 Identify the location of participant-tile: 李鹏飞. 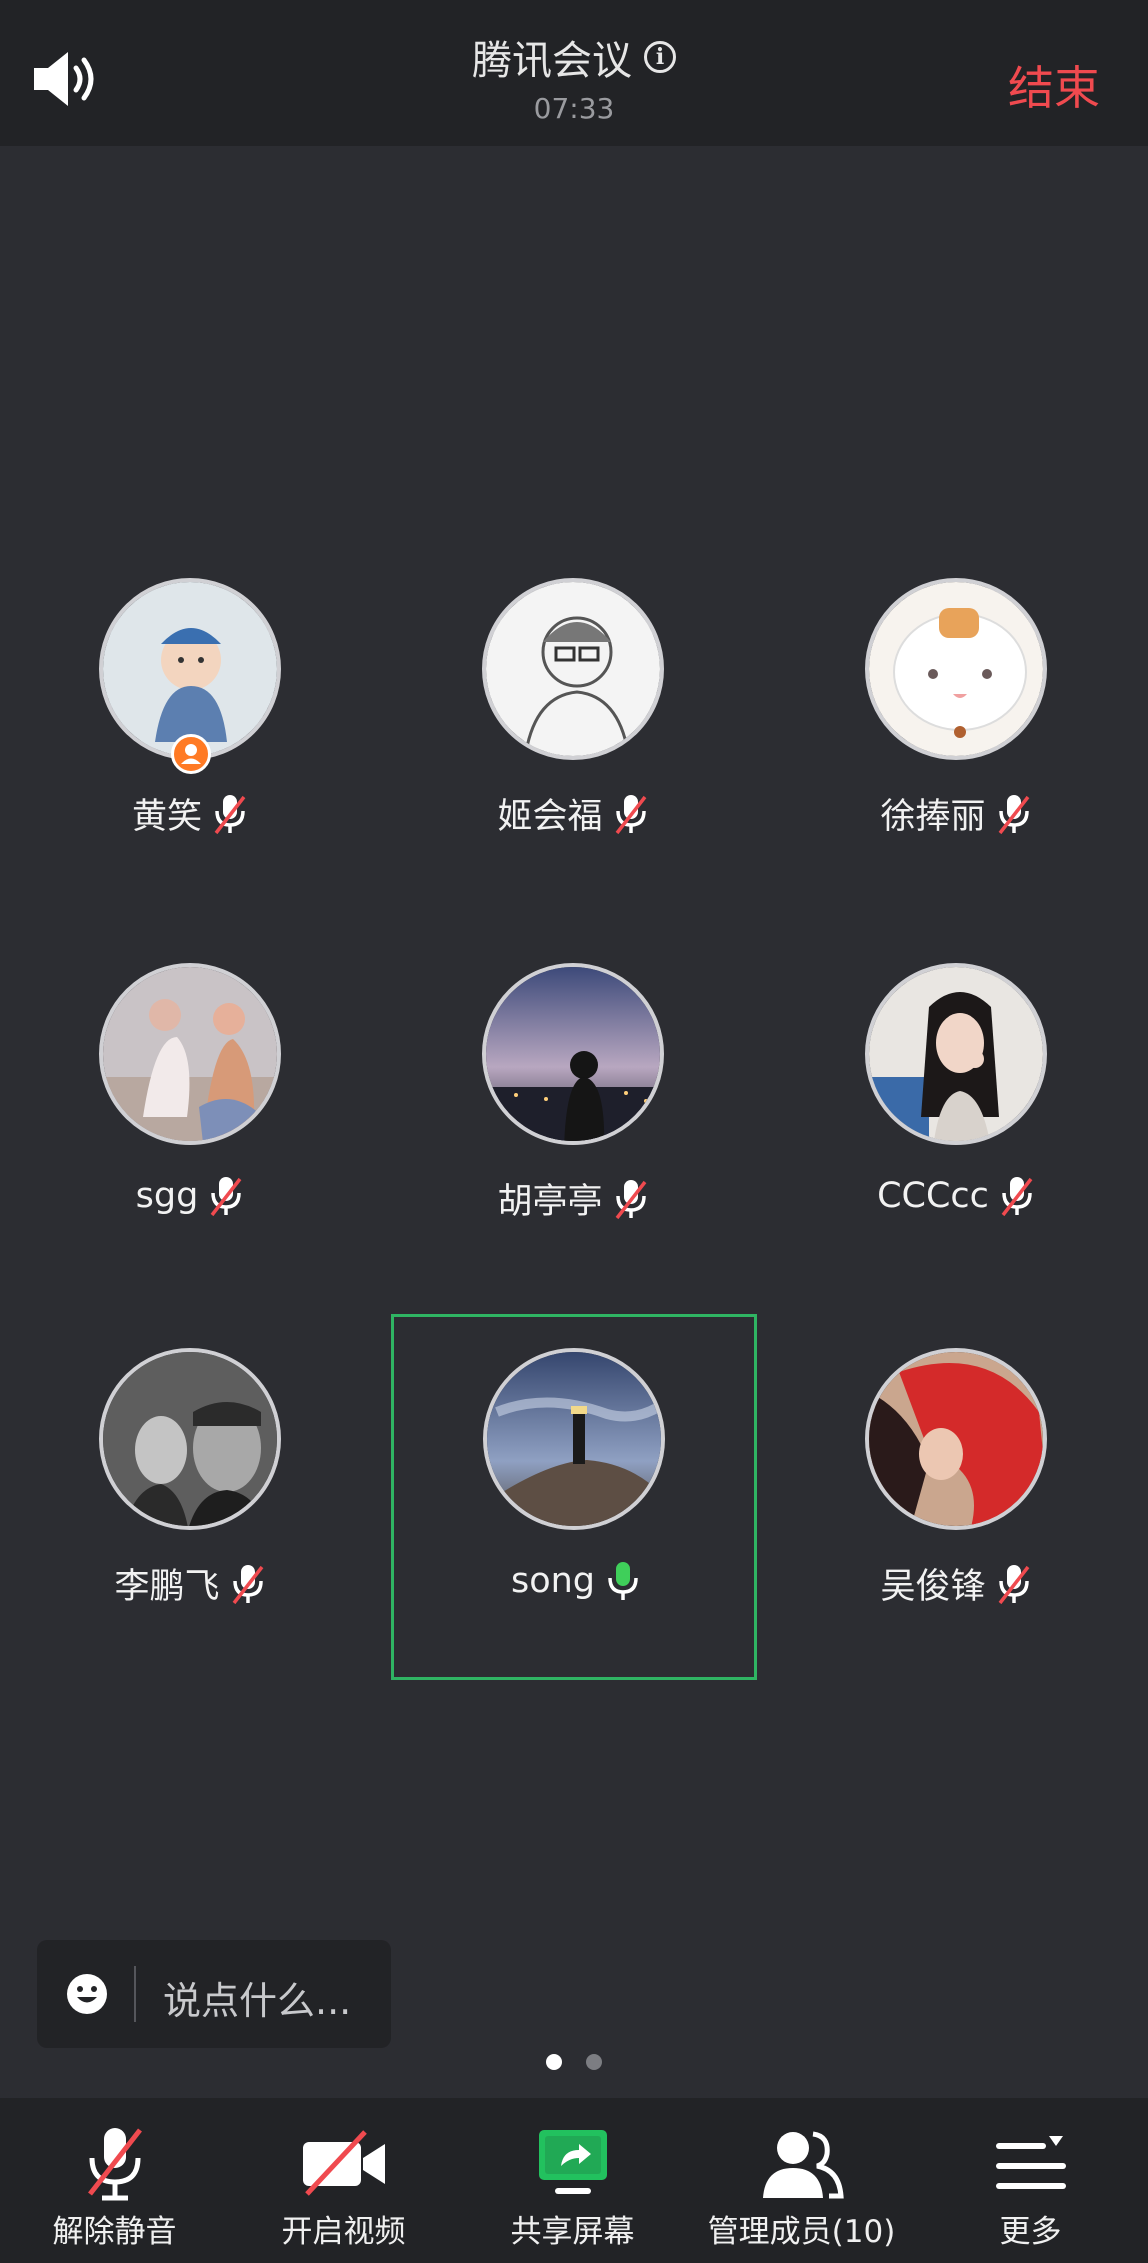
(191, 1540).